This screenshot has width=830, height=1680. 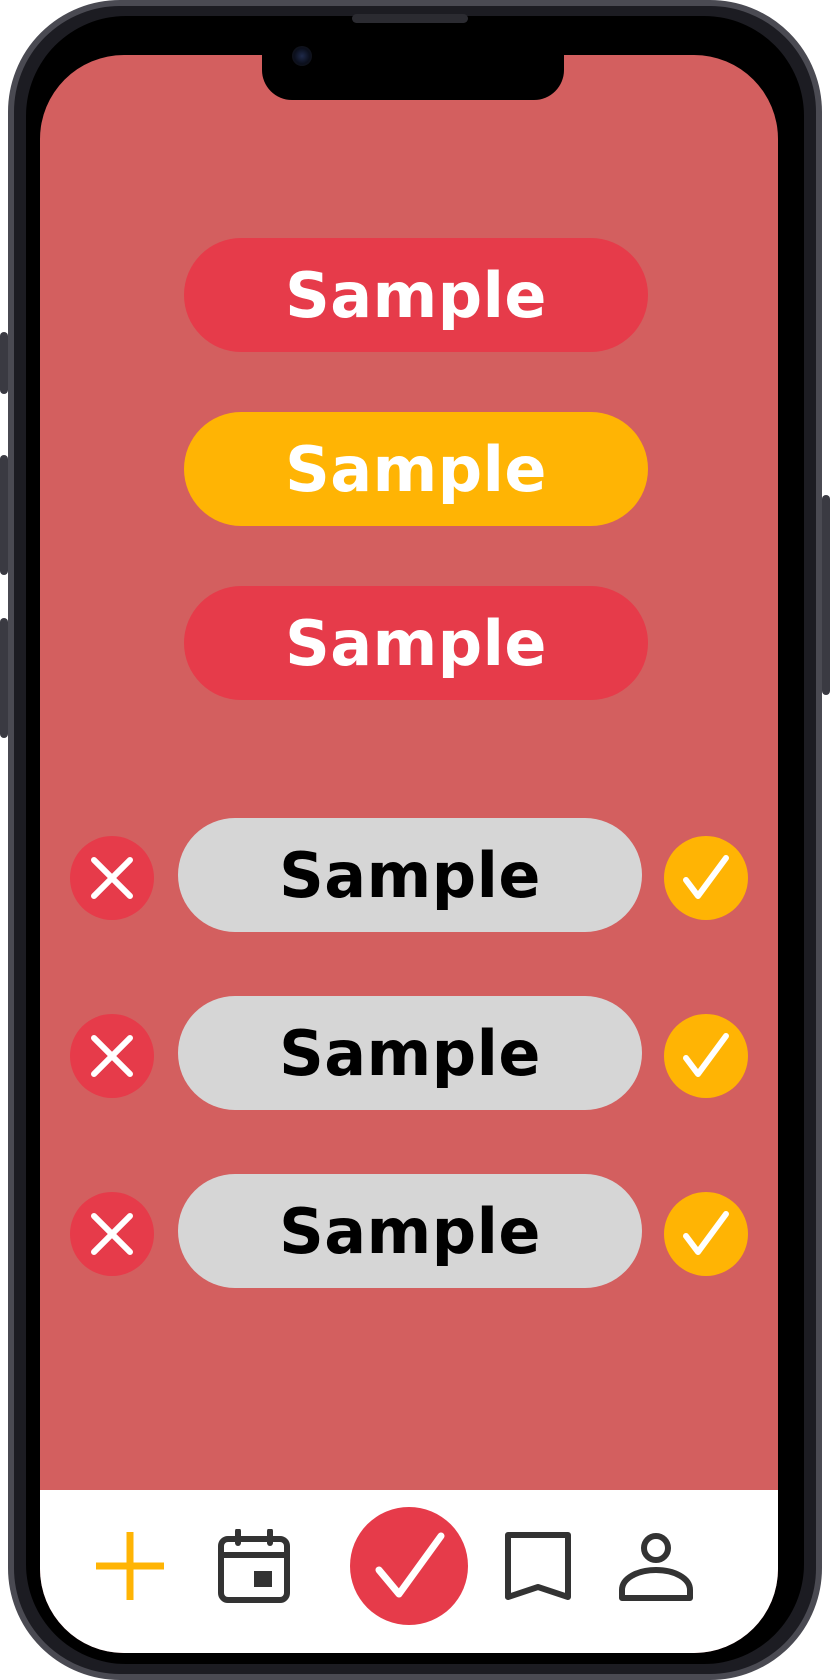 What do you see at coordinates (410, 18) in the screenshot?
I see `earpiece-speaker` at bounding box center [410, 18].